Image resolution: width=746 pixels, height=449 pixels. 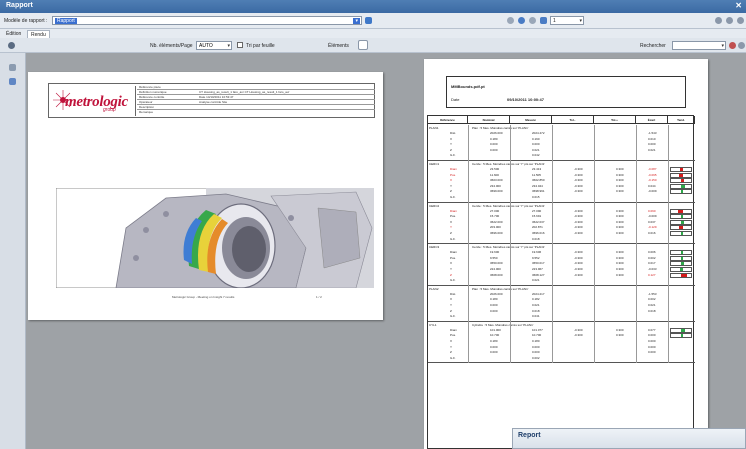 I want to click on last-page-icon, so click(x=543, y=20).